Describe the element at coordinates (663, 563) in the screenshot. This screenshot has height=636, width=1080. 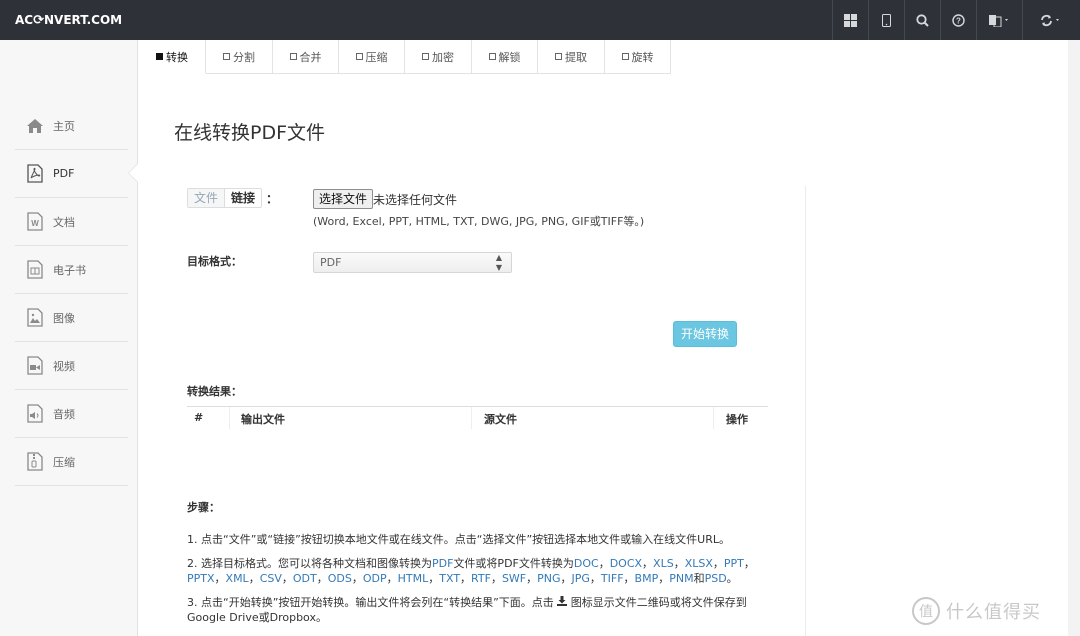
I see `format-link: XLS` at that location.